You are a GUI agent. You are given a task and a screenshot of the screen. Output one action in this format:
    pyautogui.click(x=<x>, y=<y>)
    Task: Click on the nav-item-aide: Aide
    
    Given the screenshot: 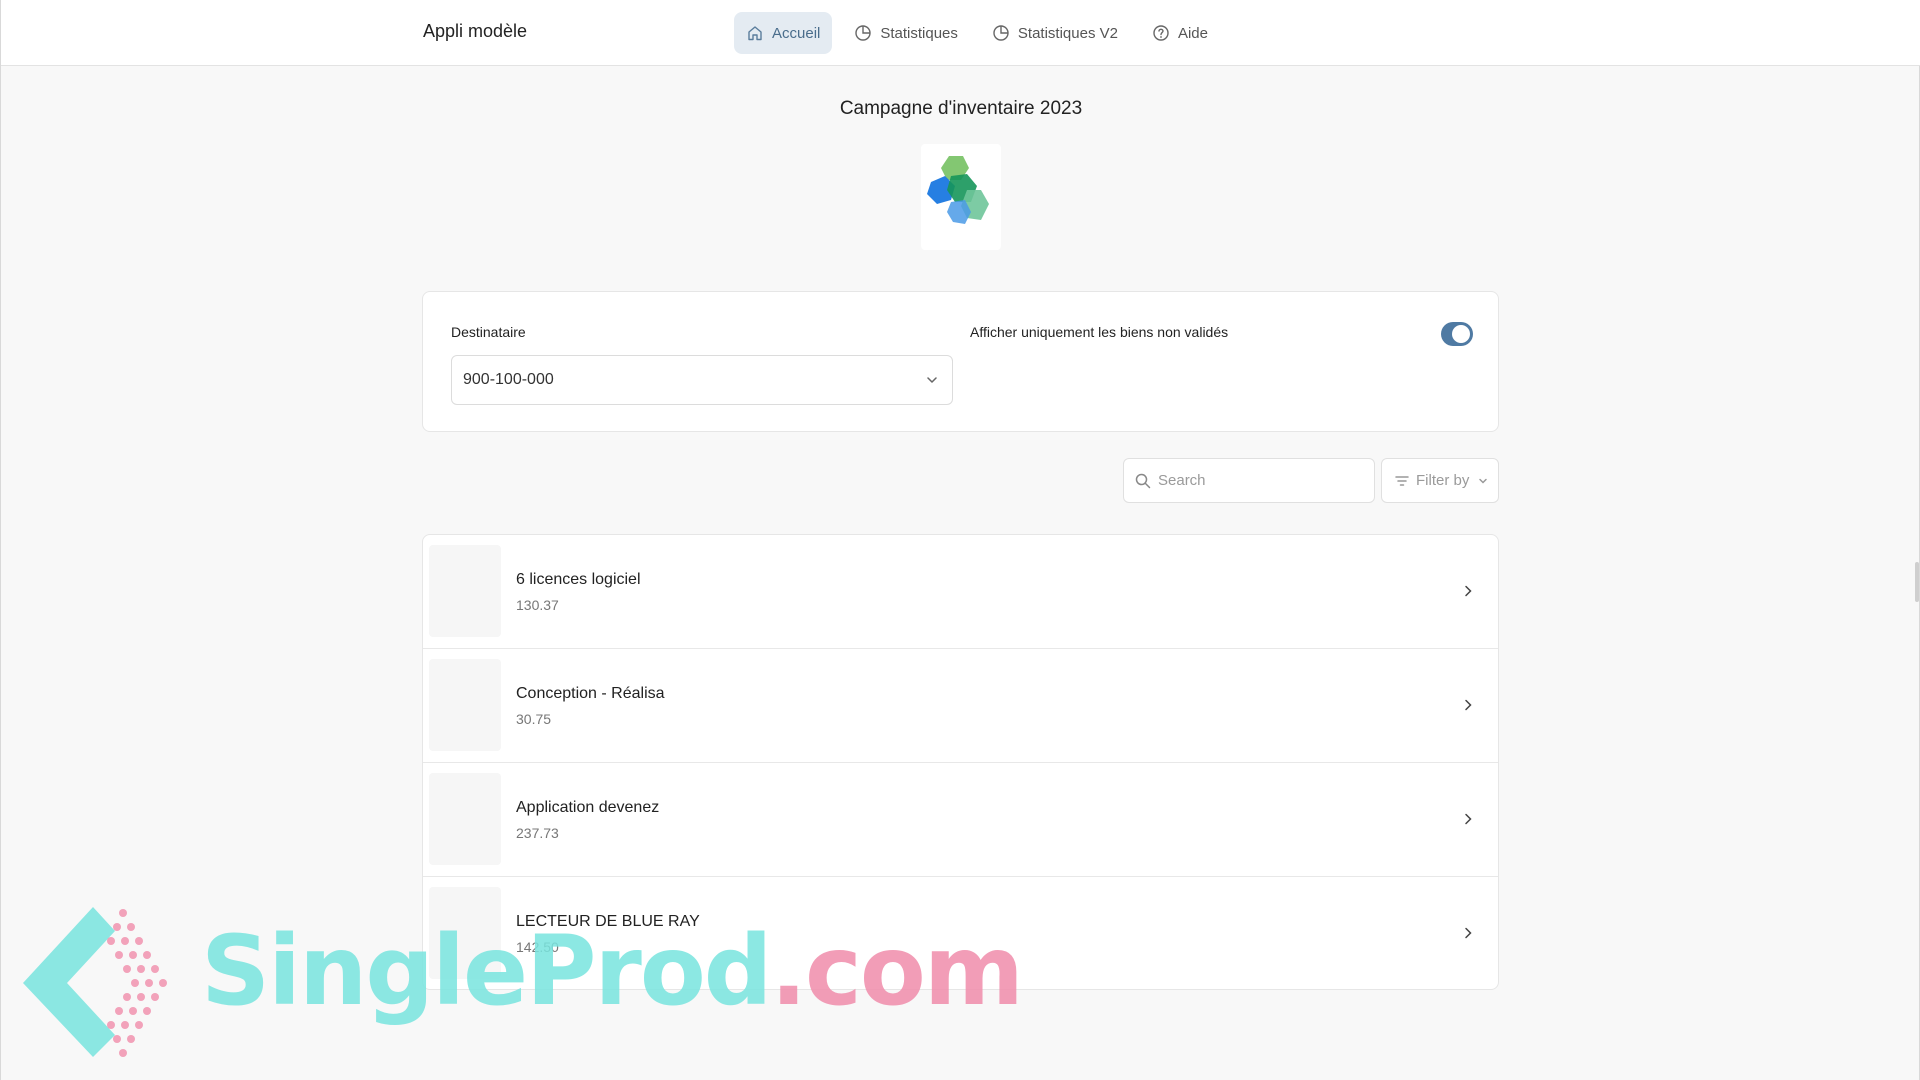 What is the action you would take?
    pyautogui.click(x=1180, y=33)
    